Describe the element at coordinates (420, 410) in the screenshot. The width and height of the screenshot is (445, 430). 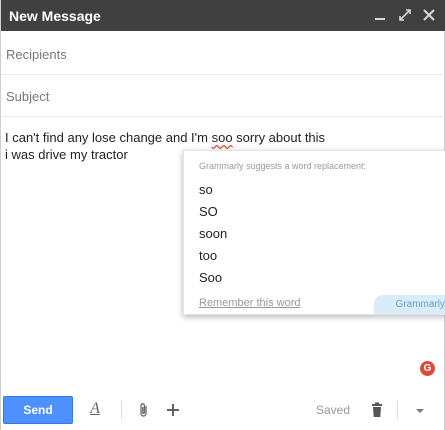
I see `more-options-icon` at that location.